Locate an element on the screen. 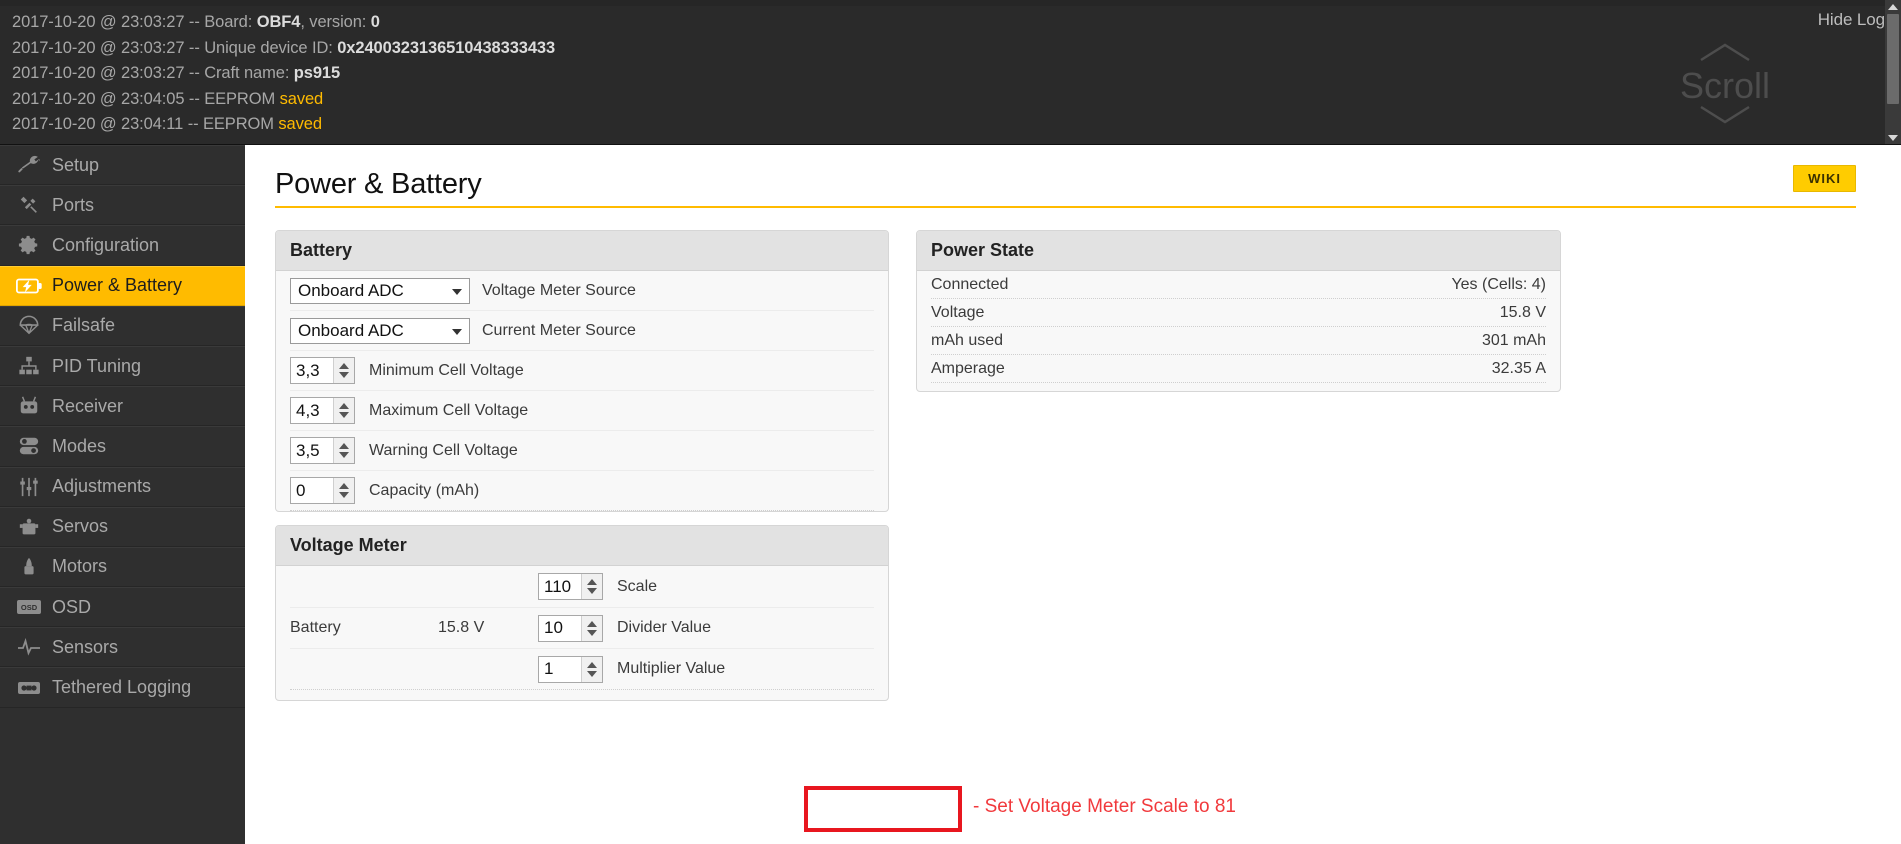 This screenshot has width=1901, height=844. sidebar-item-label: Setup is located at coordinates (76, 164).